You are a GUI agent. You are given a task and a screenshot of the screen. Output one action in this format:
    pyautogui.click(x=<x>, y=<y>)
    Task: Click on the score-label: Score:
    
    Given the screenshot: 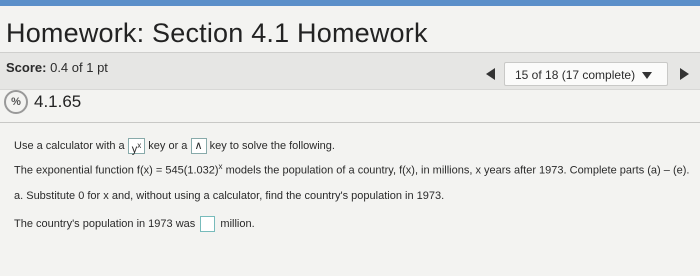 What is the action you would take?
    pyautogui.click(x=26, y=67)
    